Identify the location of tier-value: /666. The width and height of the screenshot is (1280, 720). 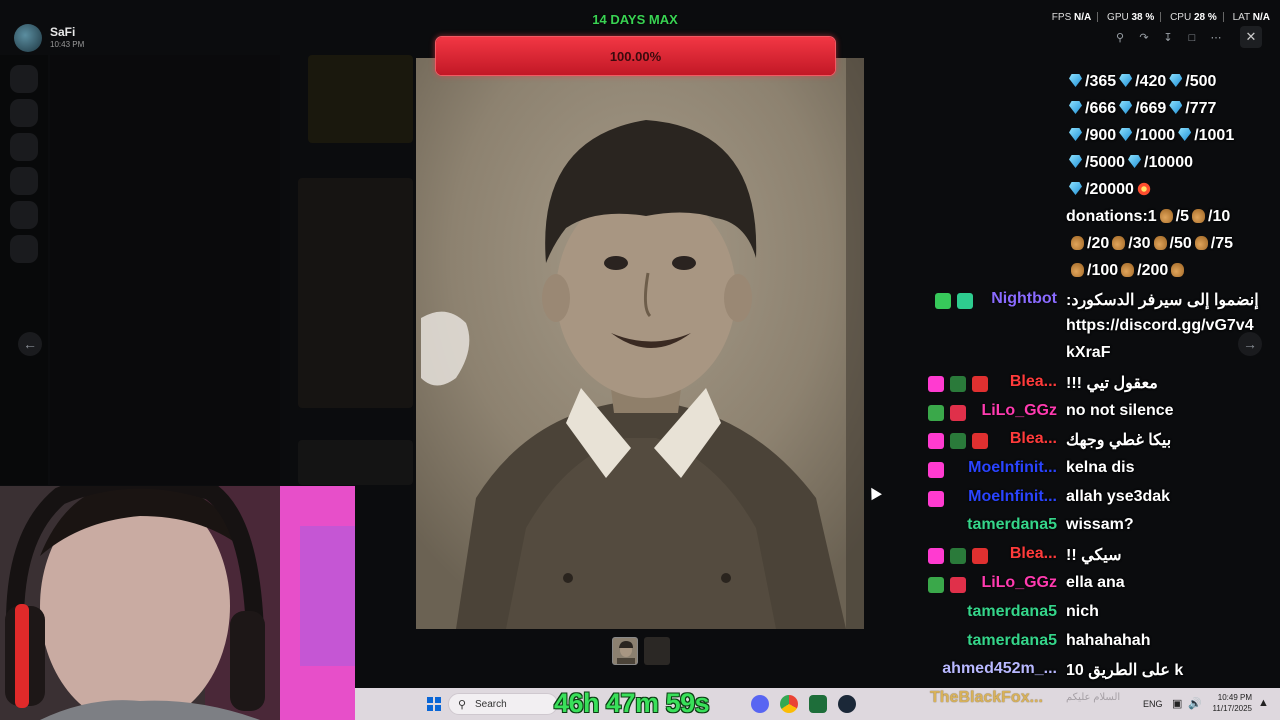
(1101, 108).